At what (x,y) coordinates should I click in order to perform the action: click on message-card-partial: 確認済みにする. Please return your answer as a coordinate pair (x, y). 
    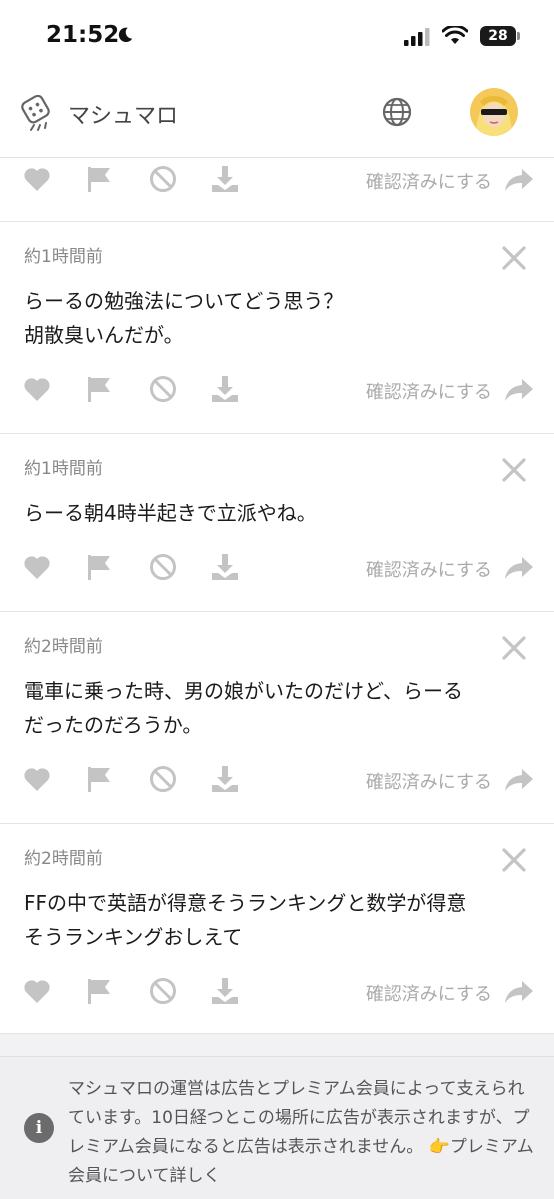
    Looking at the image, I should click on (277, 190).